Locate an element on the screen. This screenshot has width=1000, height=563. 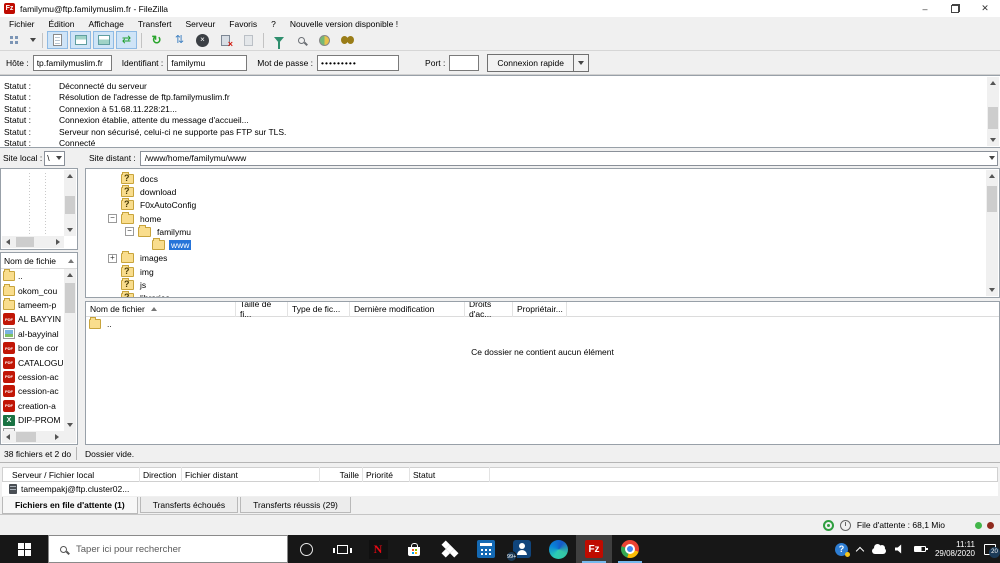
log-scrollbar is located at coordinates (993, 111).